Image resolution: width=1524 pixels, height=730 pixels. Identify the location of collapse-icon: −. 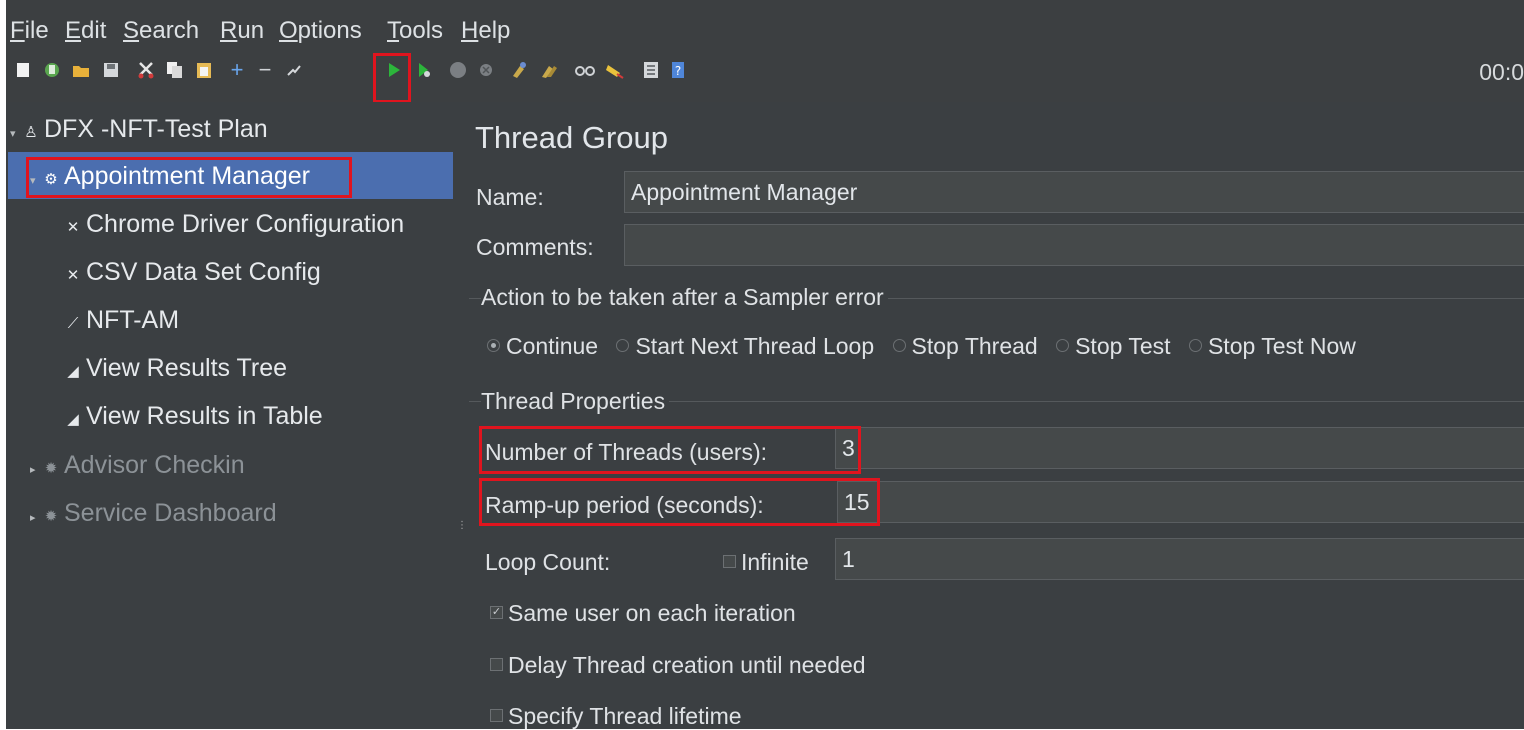
(265, 70).